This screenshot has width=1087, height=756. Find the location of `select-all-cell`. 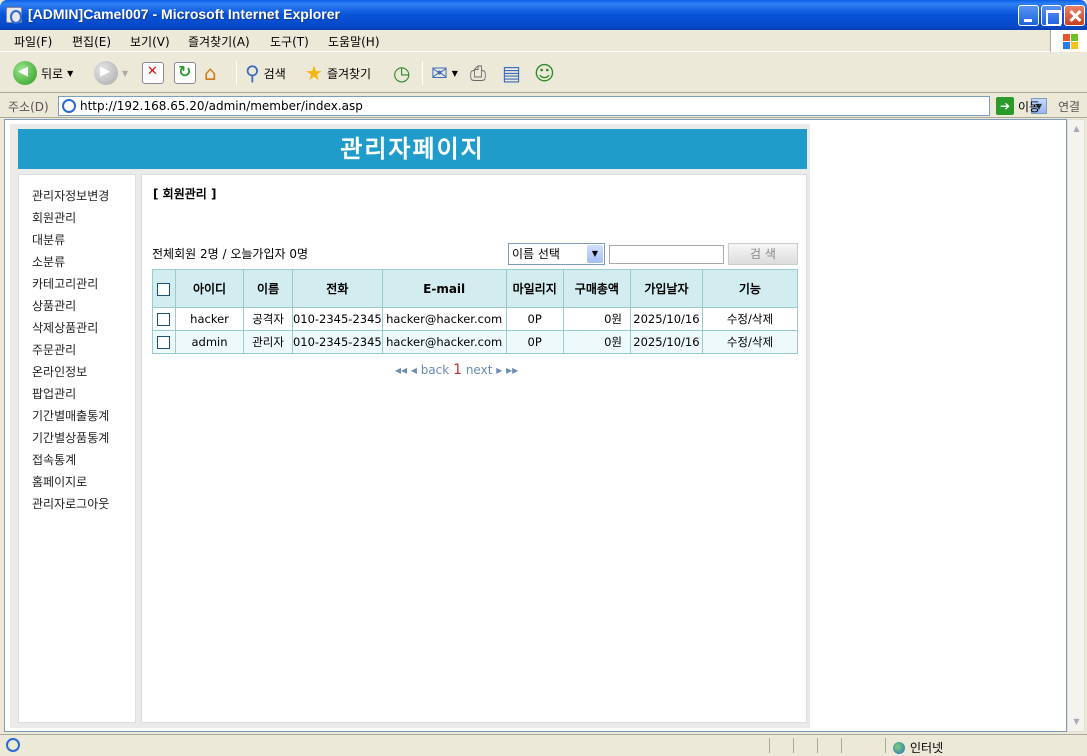

select-all-cell is located at coordinates (164, 288).